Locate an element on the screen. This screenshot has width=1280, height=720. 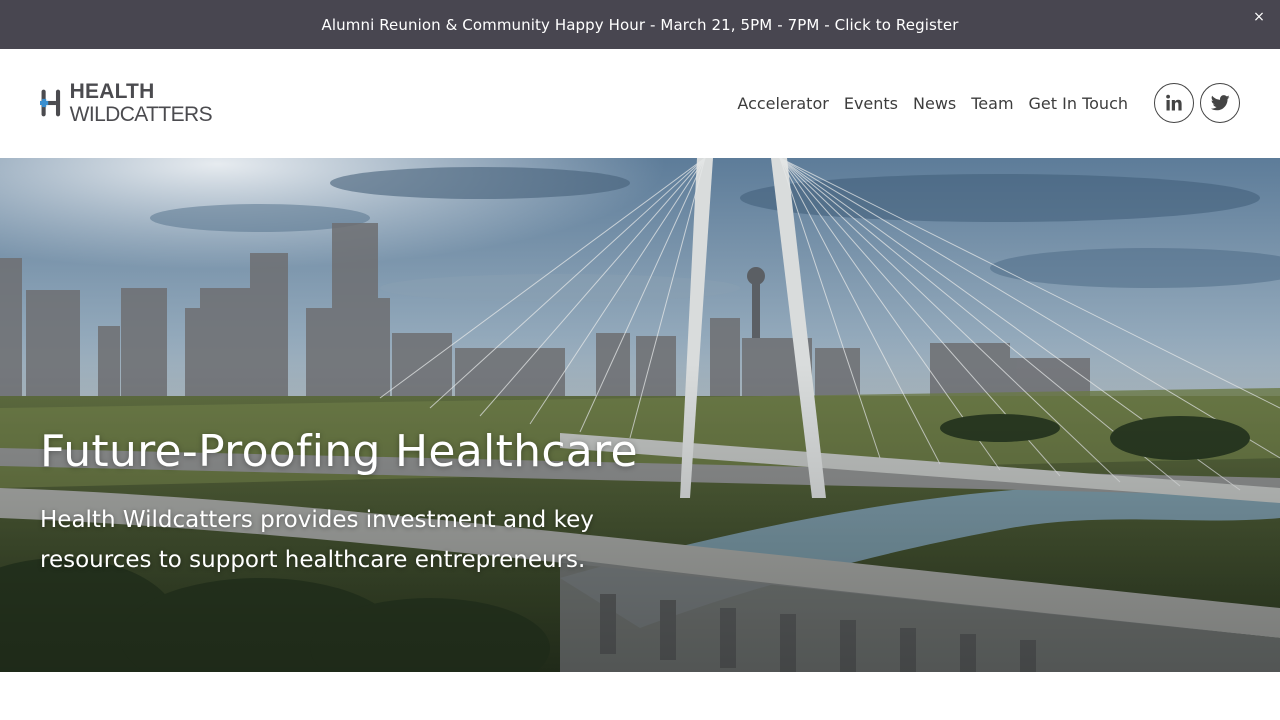
social-links is located at coordinates (1197, 103).